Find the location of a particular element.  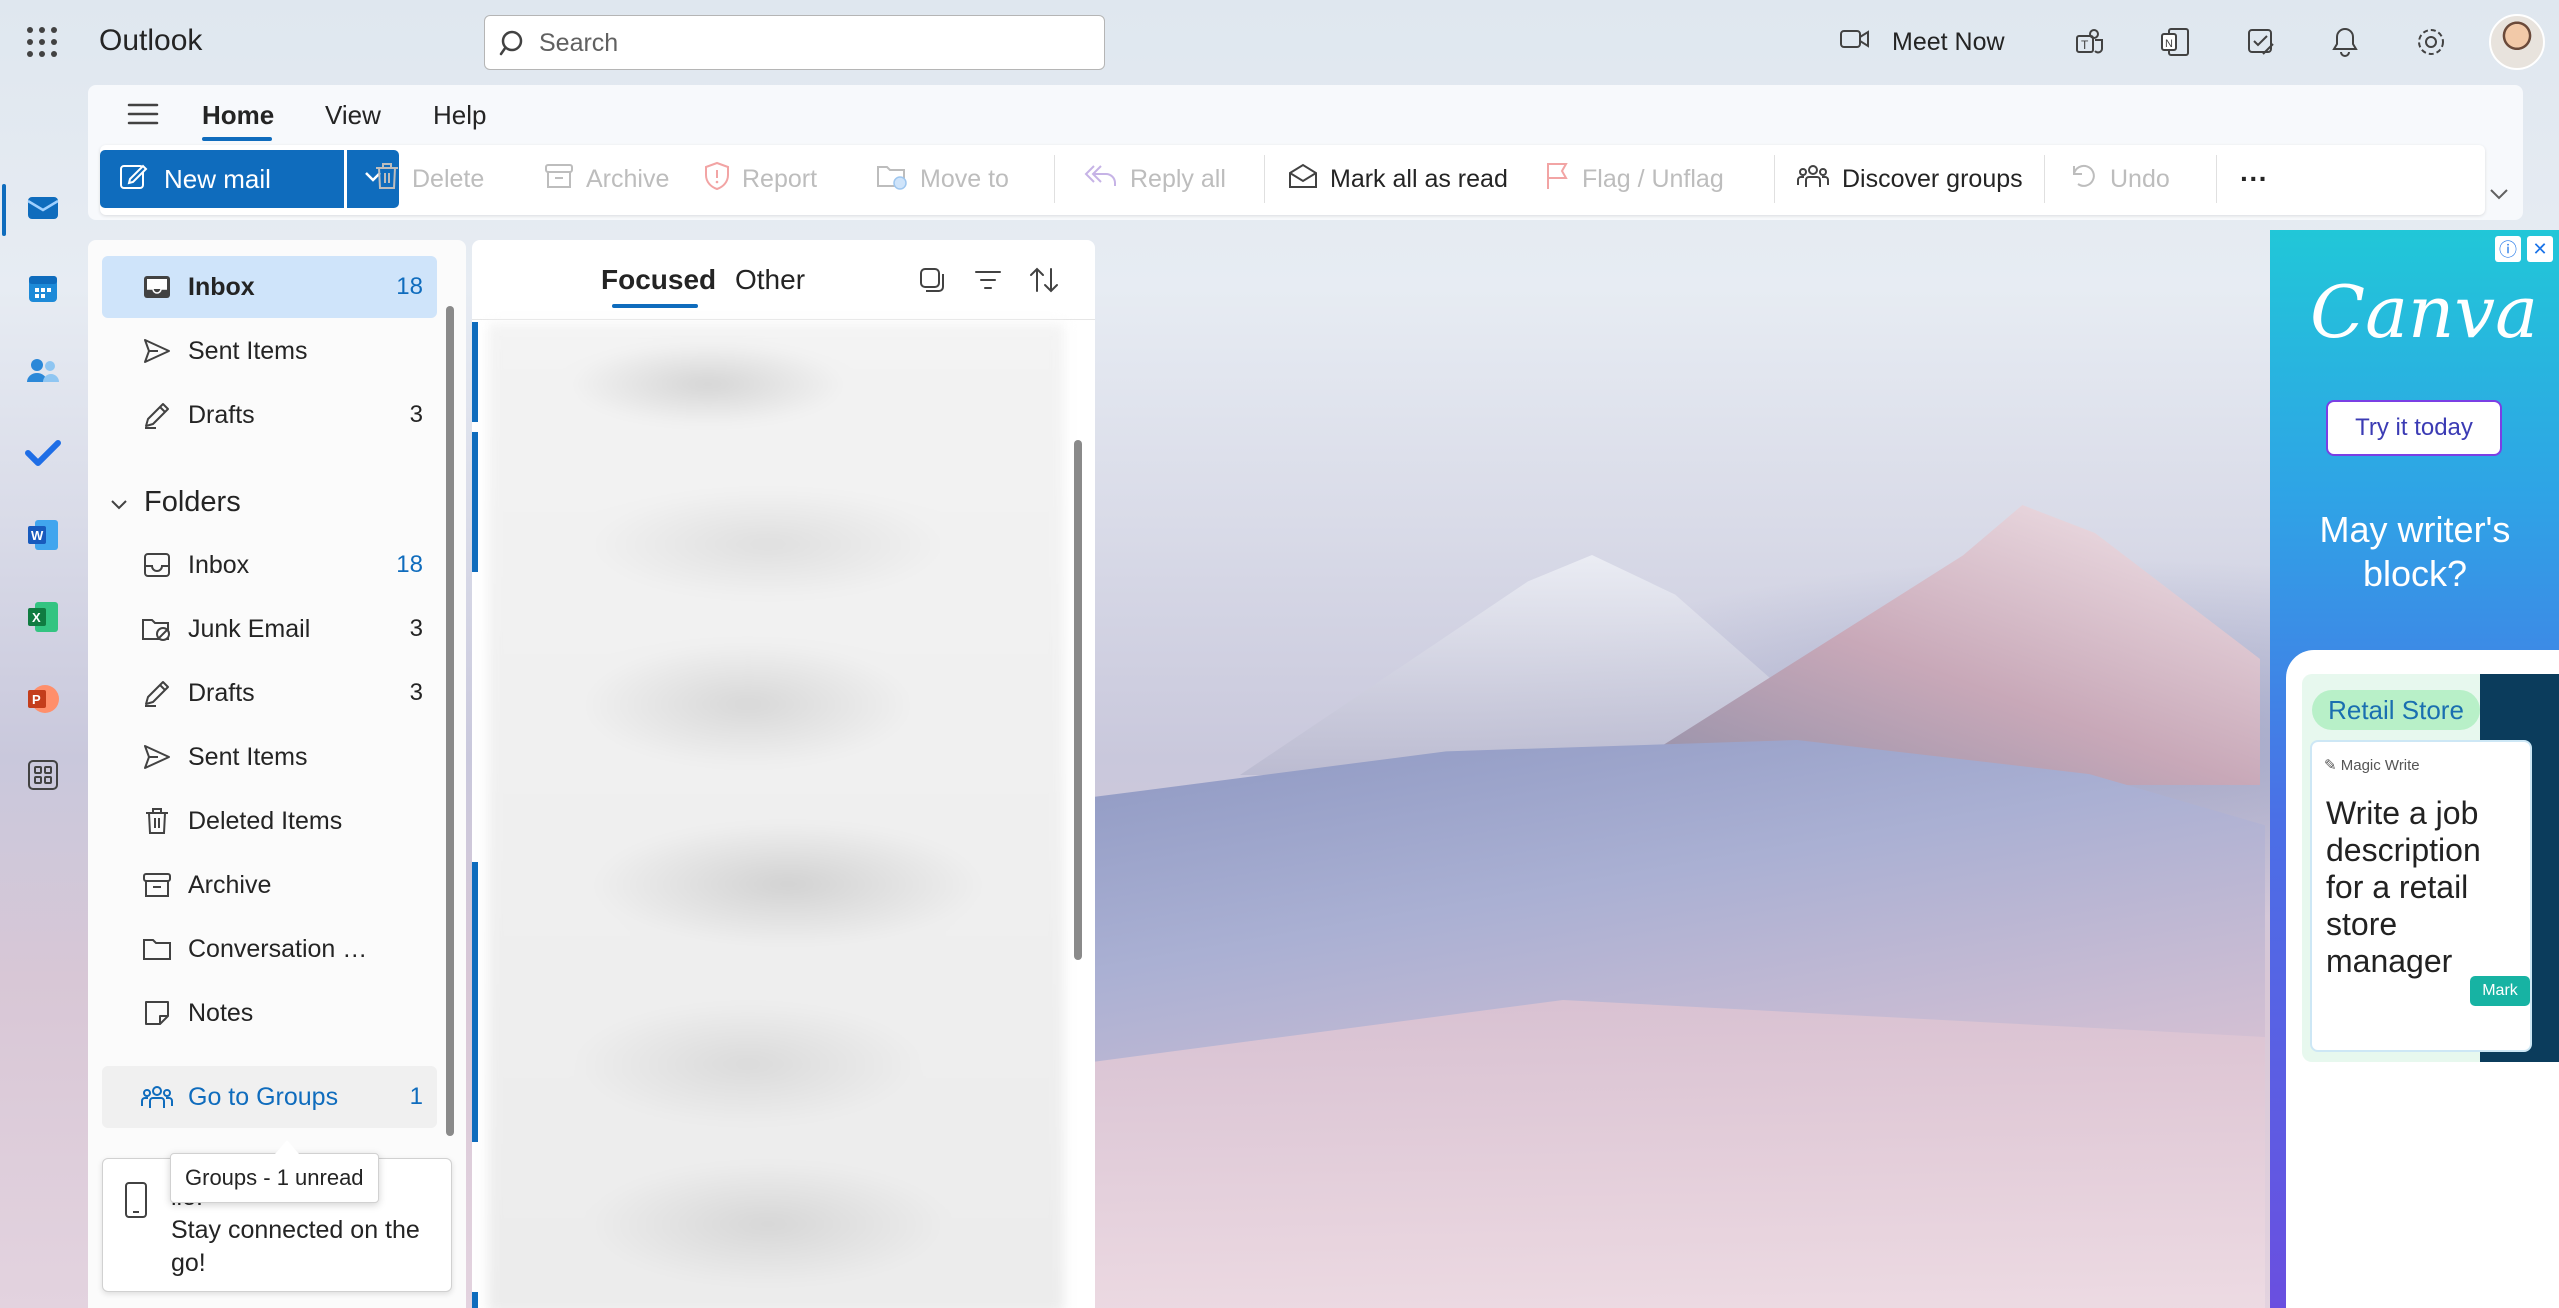

calendar-app-icon is located at coordinates (43, 289).